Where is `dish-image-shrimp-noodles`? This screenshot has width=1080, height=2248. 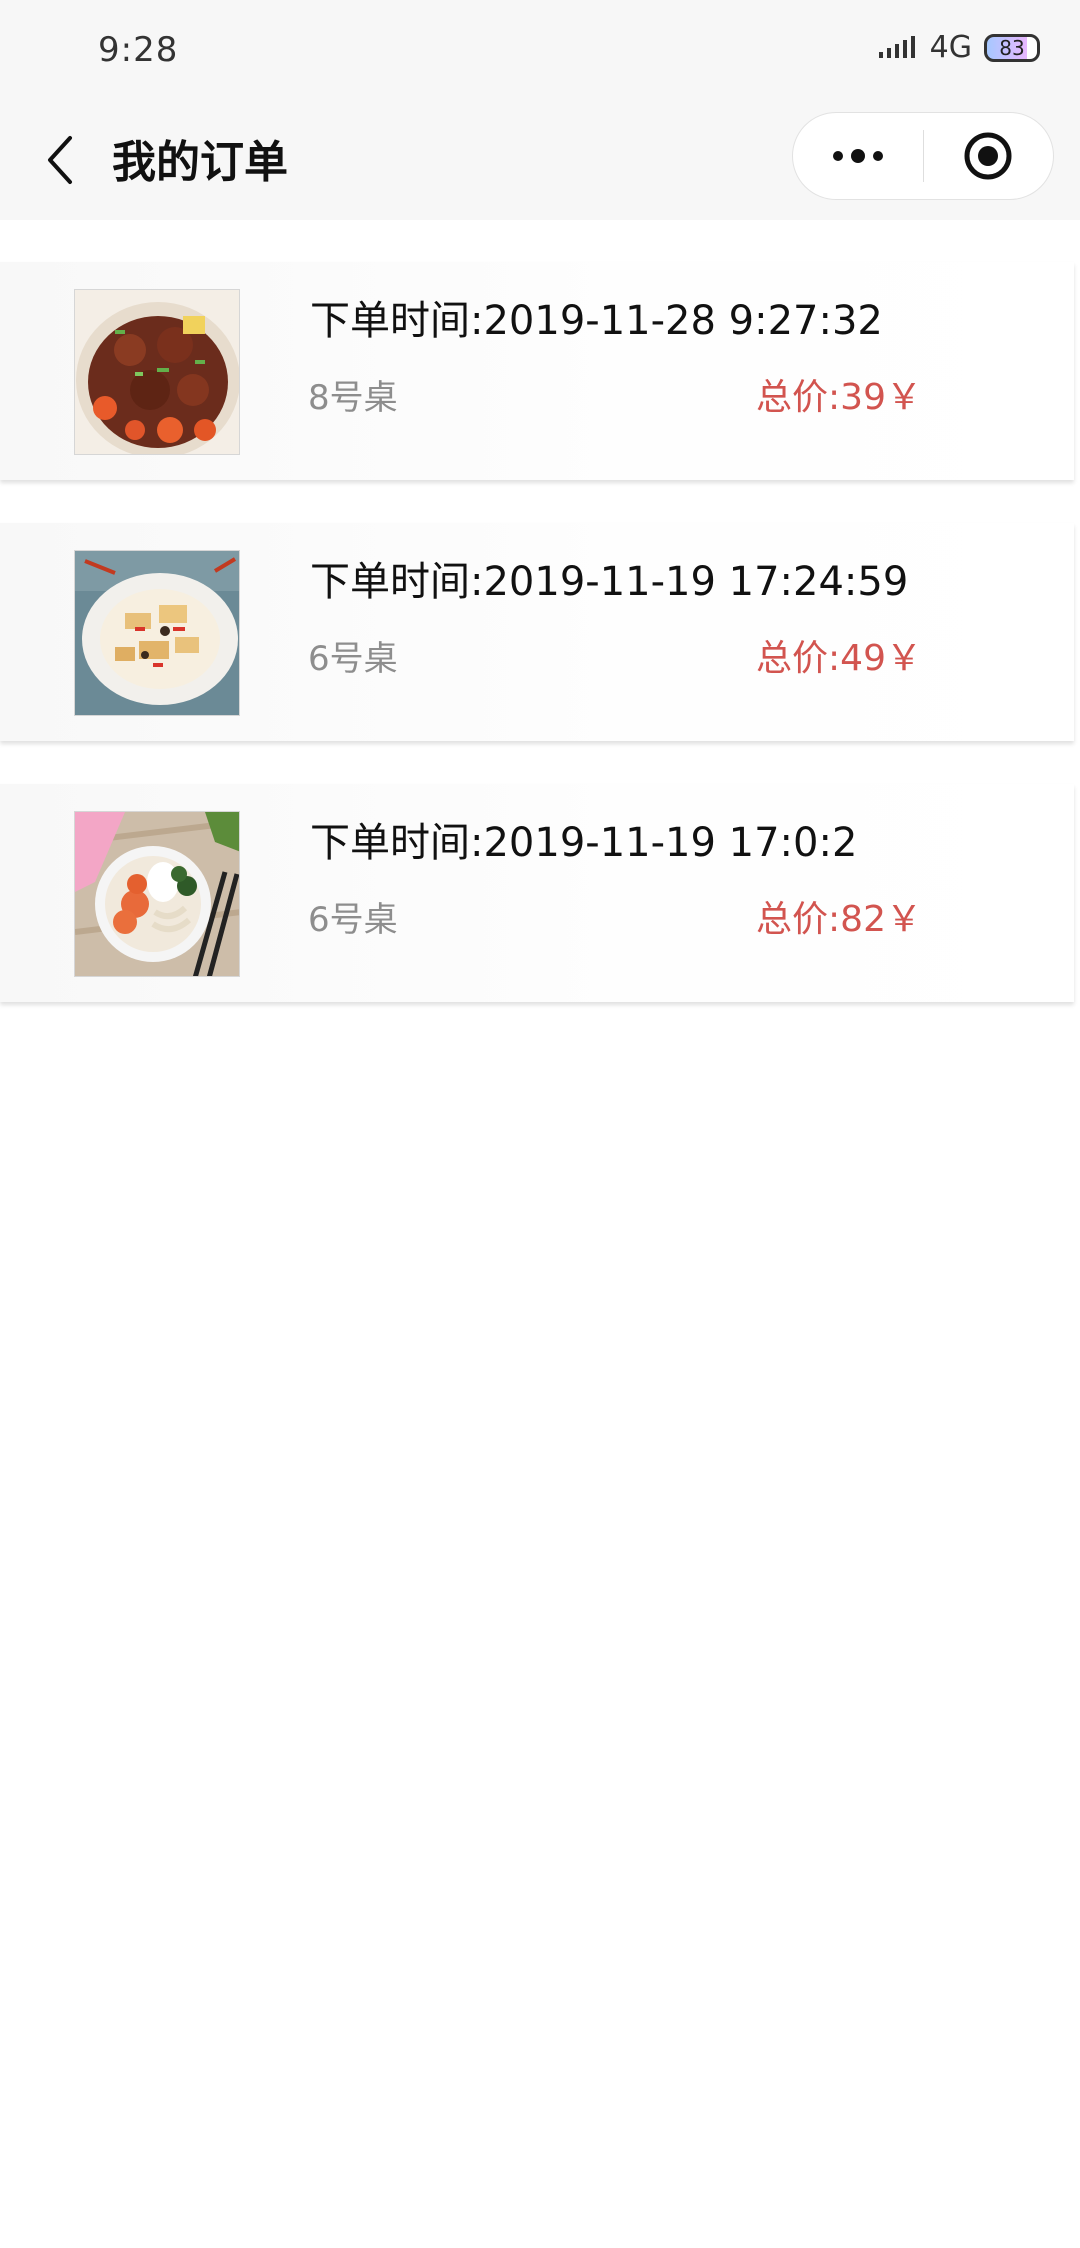
dish-image-shrimp-noodles is located at coordinates (157, 894).